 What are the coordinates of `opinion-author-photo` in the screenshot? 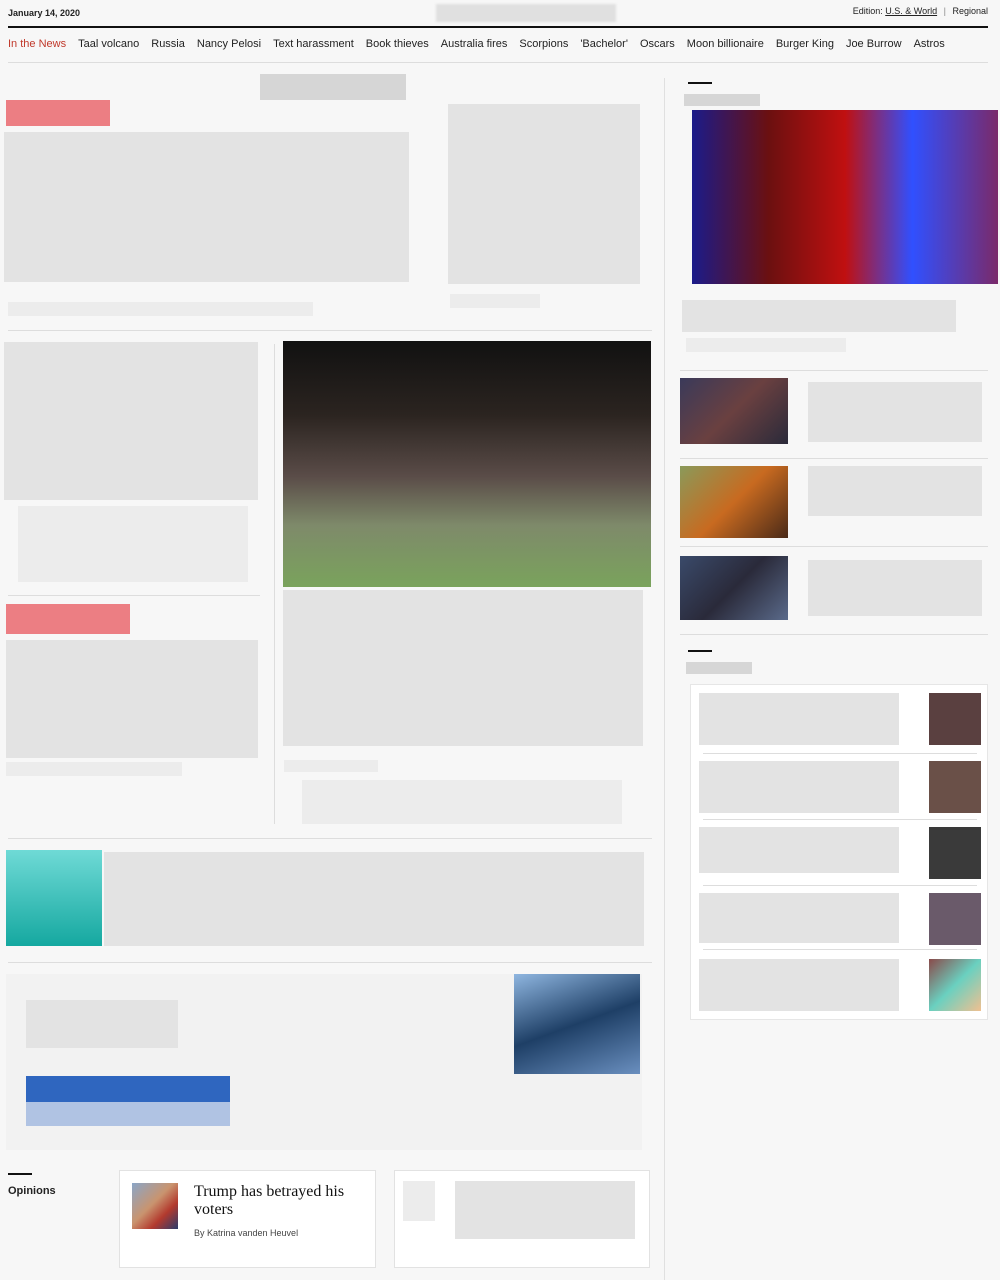 It's located at (155, 1206).